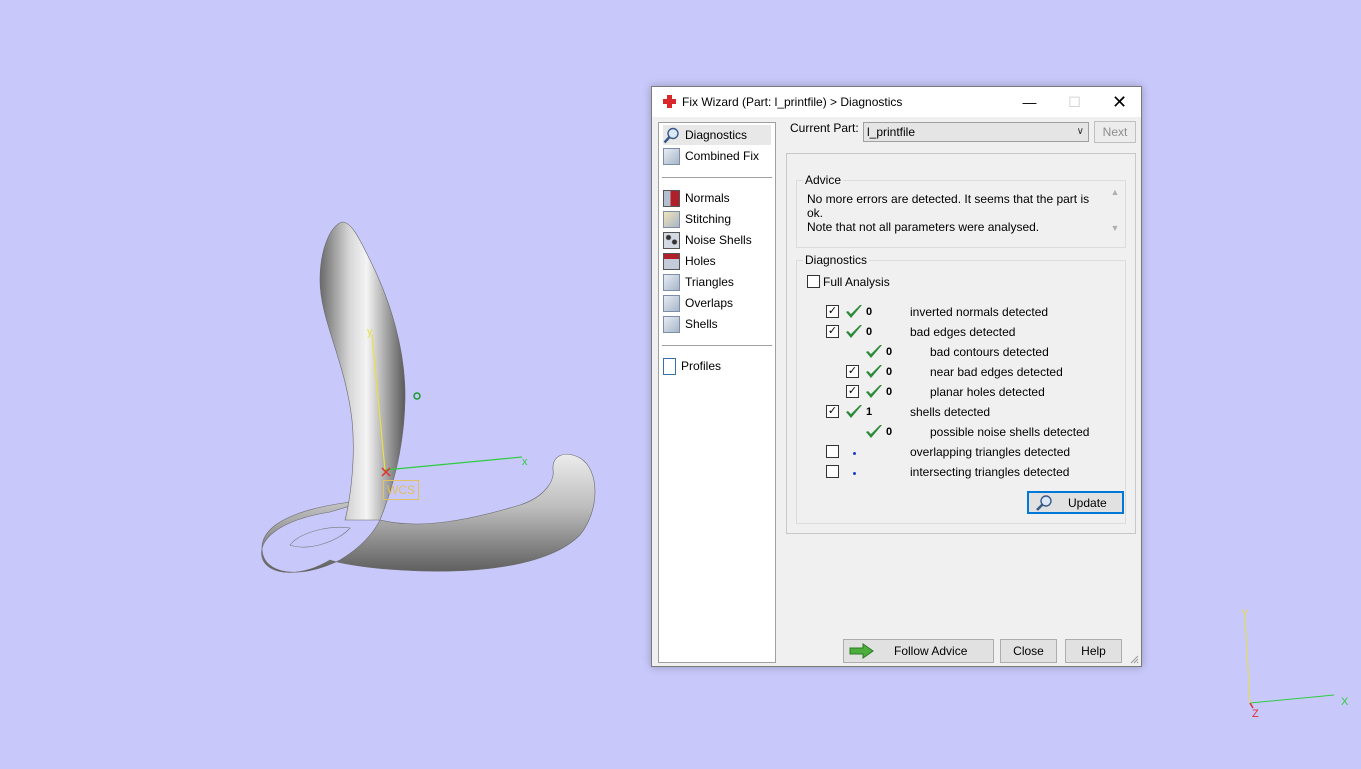 The image size is (1361, 769). I want to click on corner-z-axis-label: Z, so click(1255, 714).